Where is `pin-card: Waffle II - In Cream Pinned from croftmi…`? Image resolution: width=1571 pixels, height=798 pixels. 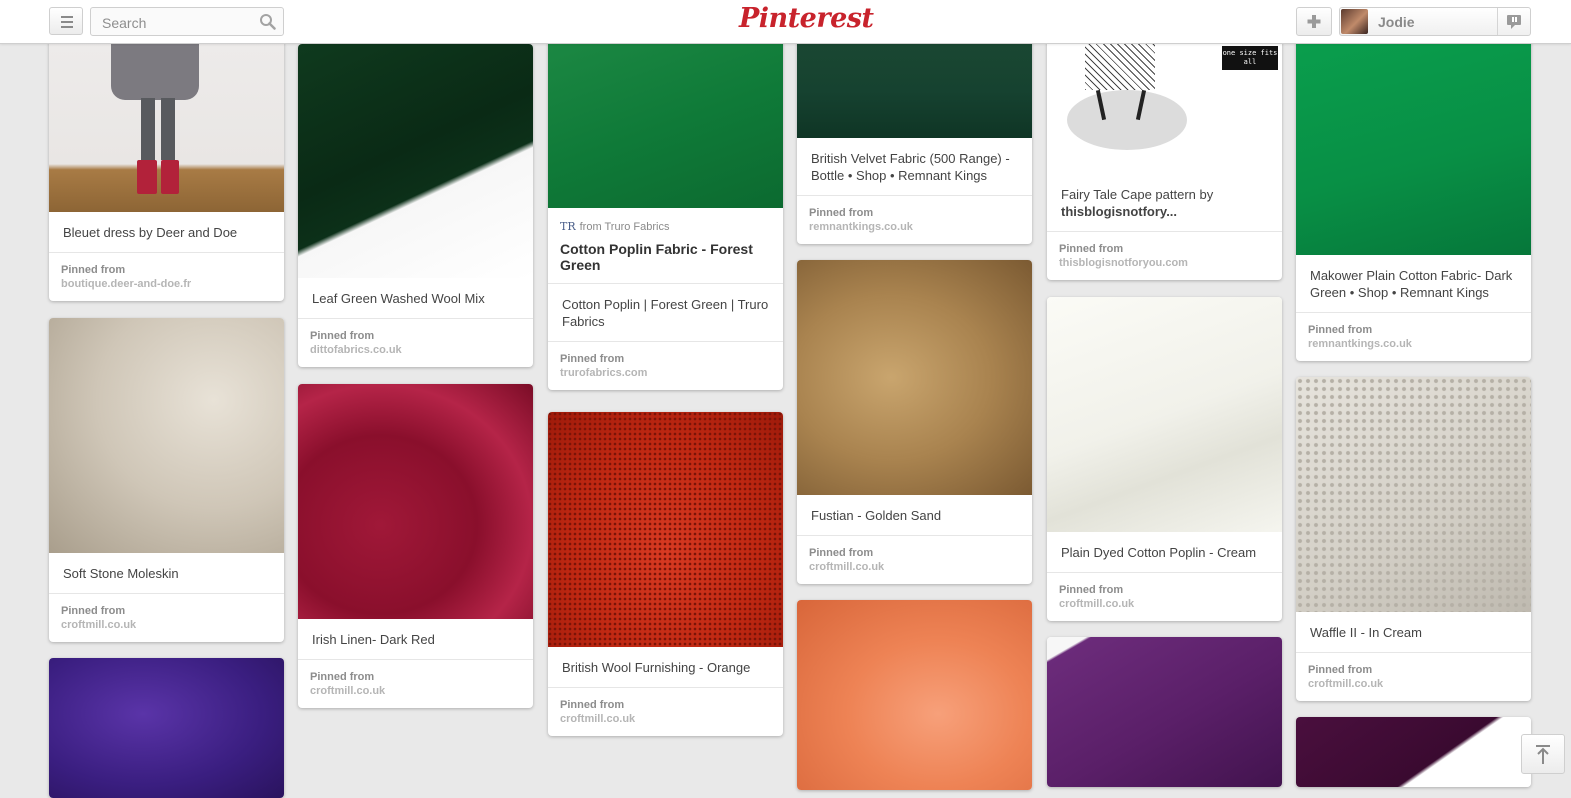 pin-card: Waffle II - In Cream Pinned from croftmi… is located at coordinates (1413, 539).